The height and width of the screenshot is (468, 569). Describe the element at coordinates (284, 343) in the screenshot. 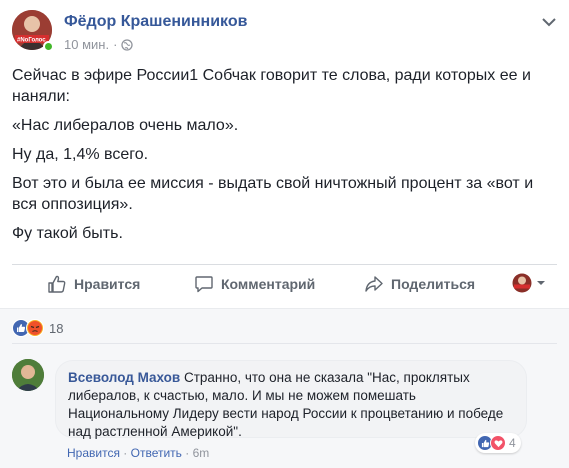

I see `reactions-divider` at that location.